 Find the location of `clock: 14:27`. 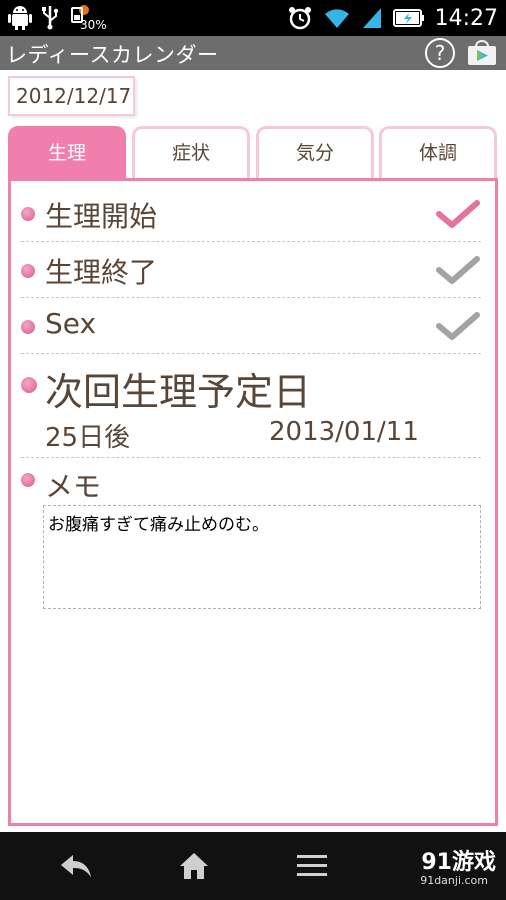

clock: 14:27 is located at coordinates (466, 18).